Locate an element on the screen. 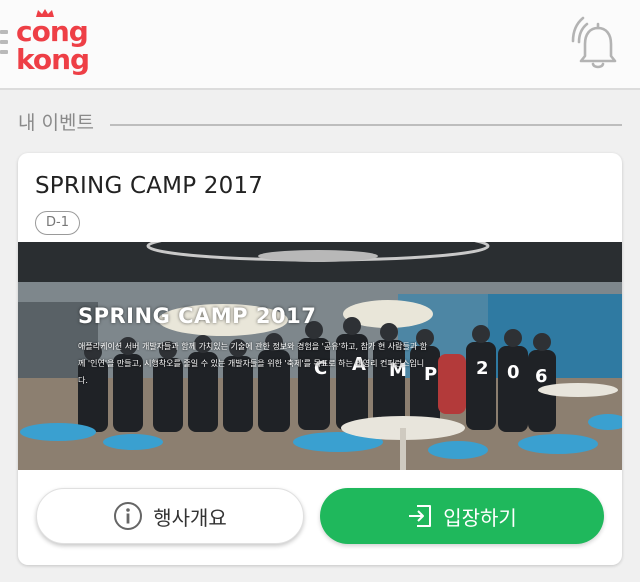 The height and width of the screenshot is (582, 640). dday-badge: D-1 is located at coordinates (57, 223).